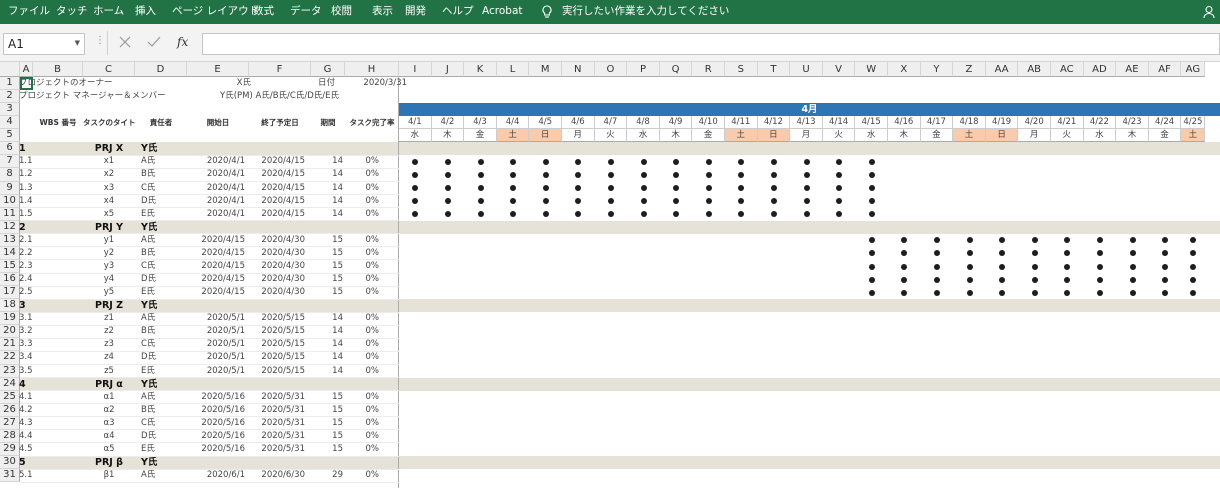  I want to click on column-header: Y, so click(937, 69).